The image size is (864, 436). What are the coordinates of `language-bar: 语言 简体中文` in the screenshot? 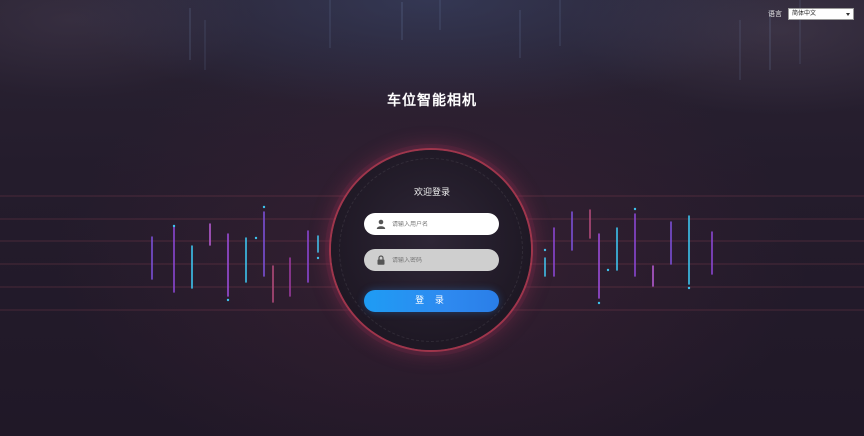 It's located at (811, 14).